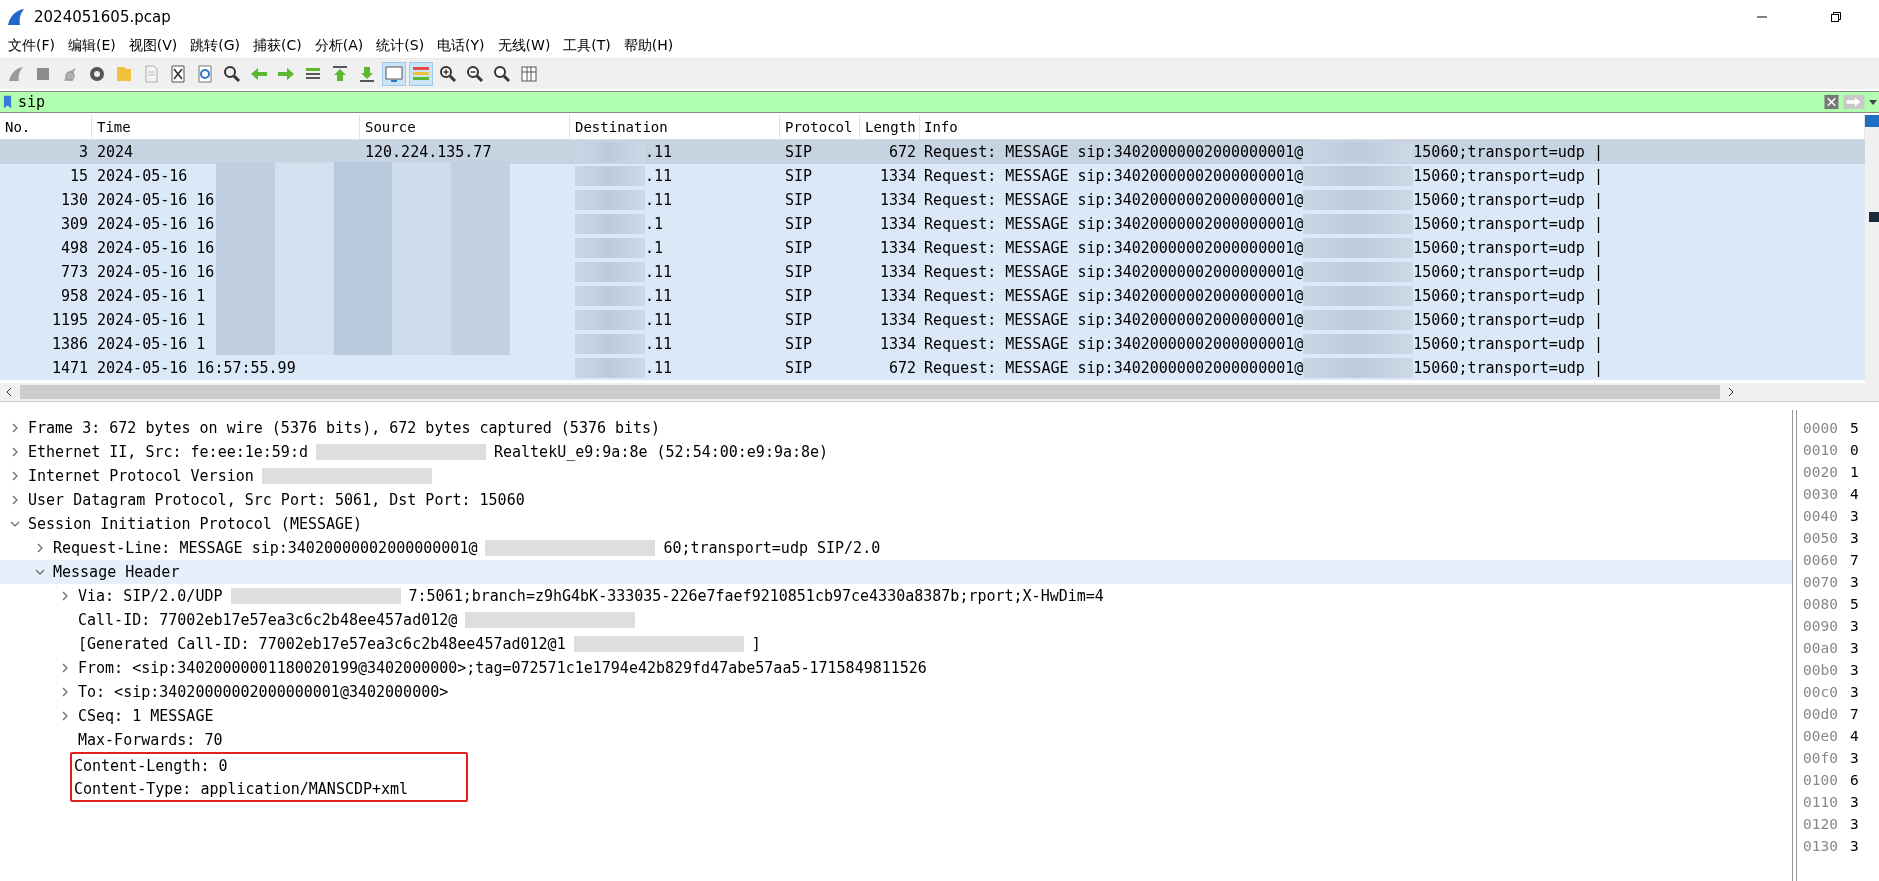 The height and width of the screenshot is (881, 1879). What do you see at coordinates (1854, 473) in the screenshot?
I see `hex-byte: 1` at bounding box center [1854, 473].